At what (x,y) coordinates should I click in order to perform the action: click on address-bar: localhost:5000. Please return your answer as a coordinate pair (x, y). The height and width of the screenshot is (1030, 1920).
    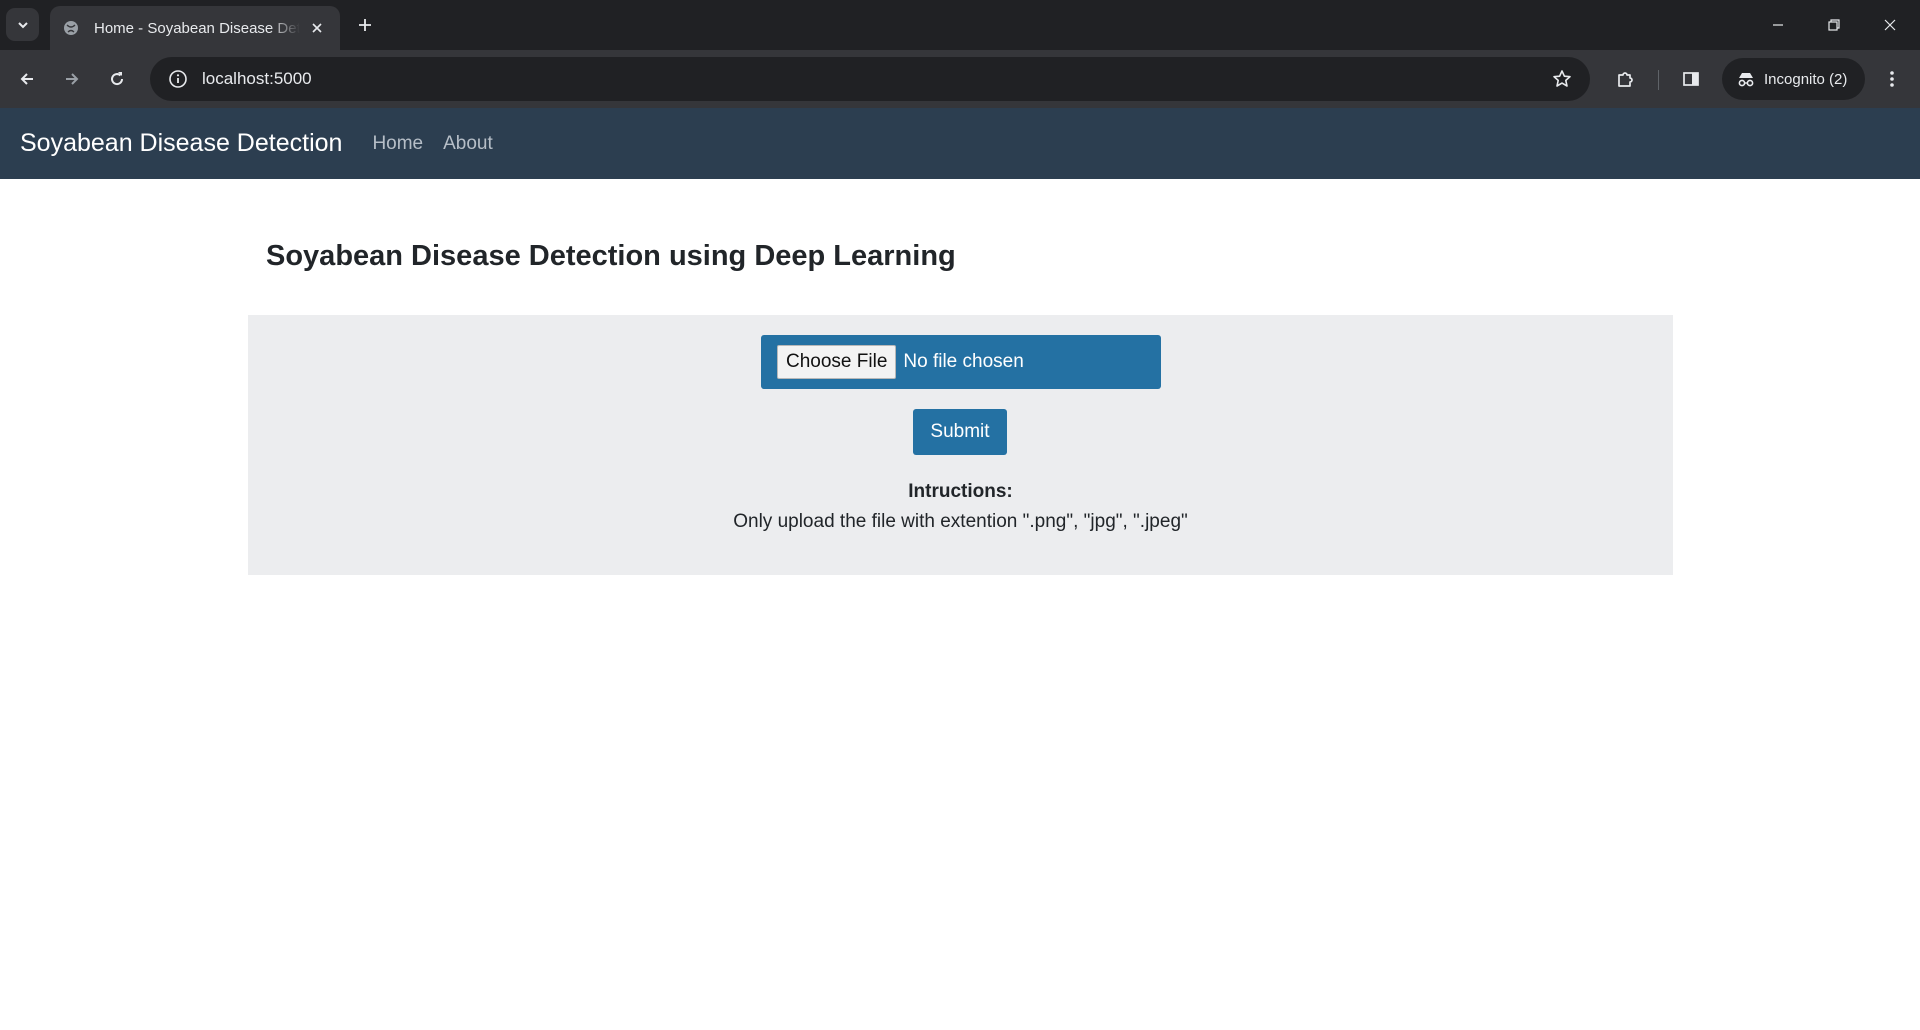
    Looking at the image, I should click on (870, 79).